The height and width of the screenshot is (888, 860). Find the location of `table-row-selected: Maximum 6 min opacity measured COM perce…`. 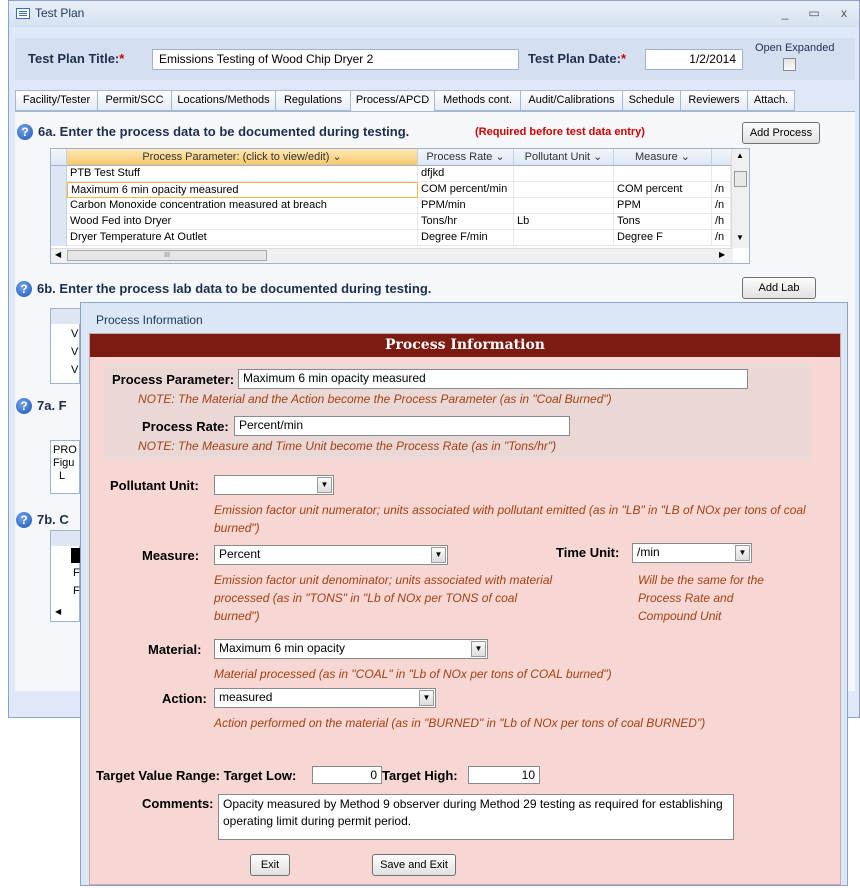

table-row-selected: Maximum 6 min opacity measured COM perce… is located at coordinates (391, 190).